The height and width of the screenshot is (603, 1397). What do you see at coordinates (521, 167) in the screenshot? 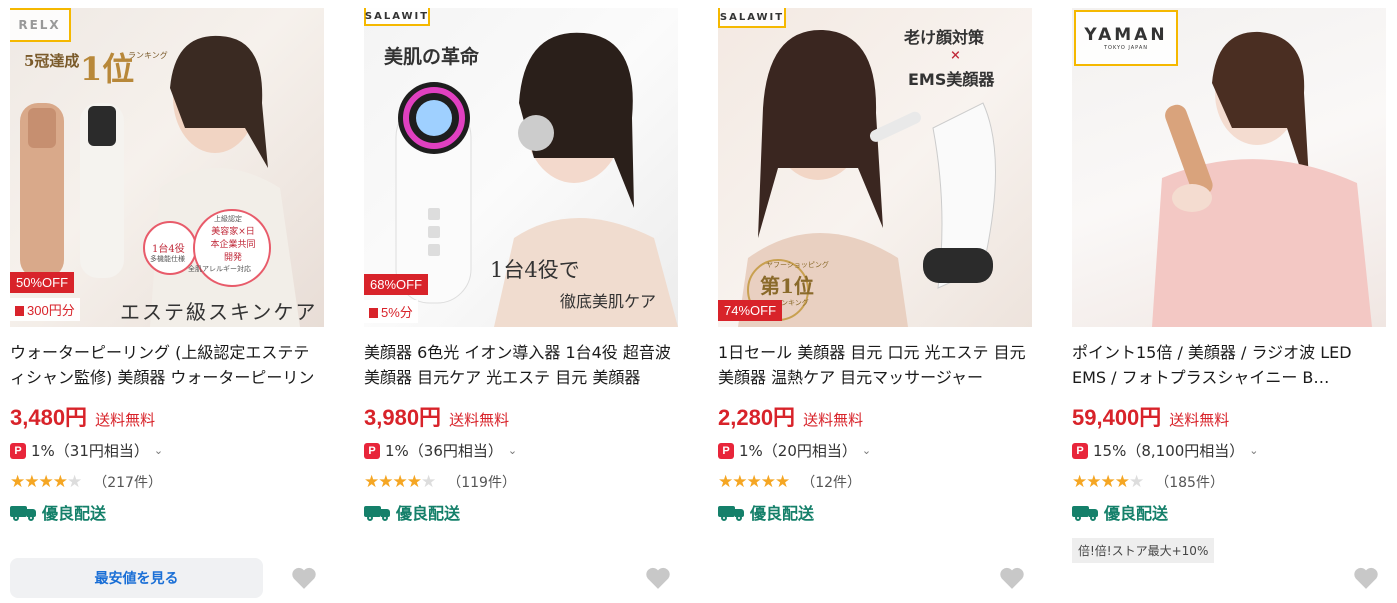
I see `product-image: SALAWIT 美肌の革命 1台4役で 徹底美肌ケア 68%OFF 5%分` at bounding box center [521, 167].